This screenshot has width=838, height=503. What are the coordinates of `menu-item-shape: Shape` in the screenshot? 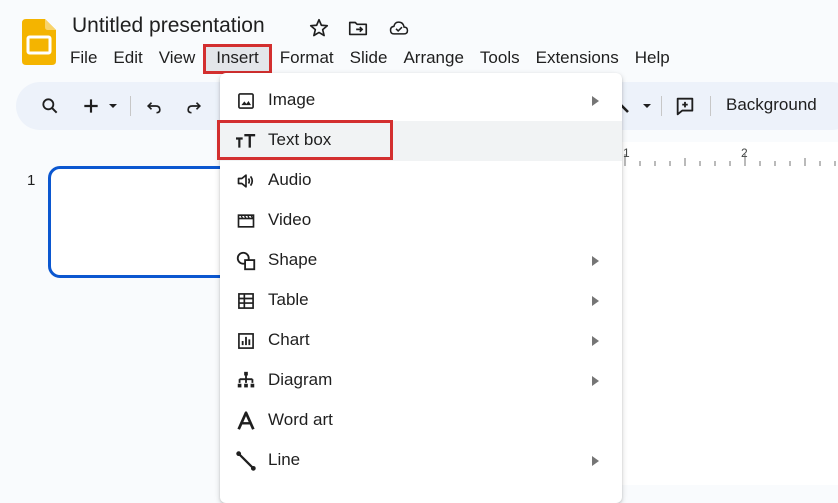 It's located at (421, 261).